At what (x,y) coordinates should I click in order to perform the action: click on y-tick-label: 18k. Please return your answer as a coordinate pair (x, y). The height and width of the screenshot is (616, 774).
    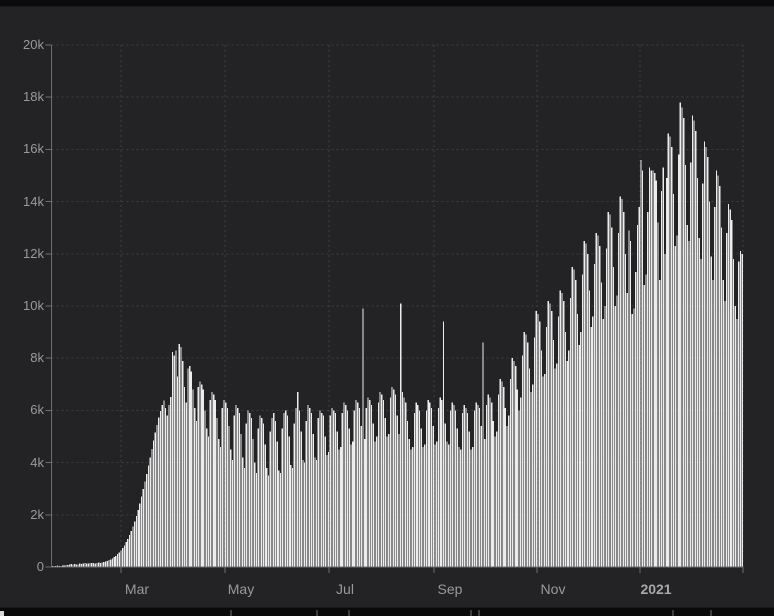
    Looking at the image, I should click on (33, 97).